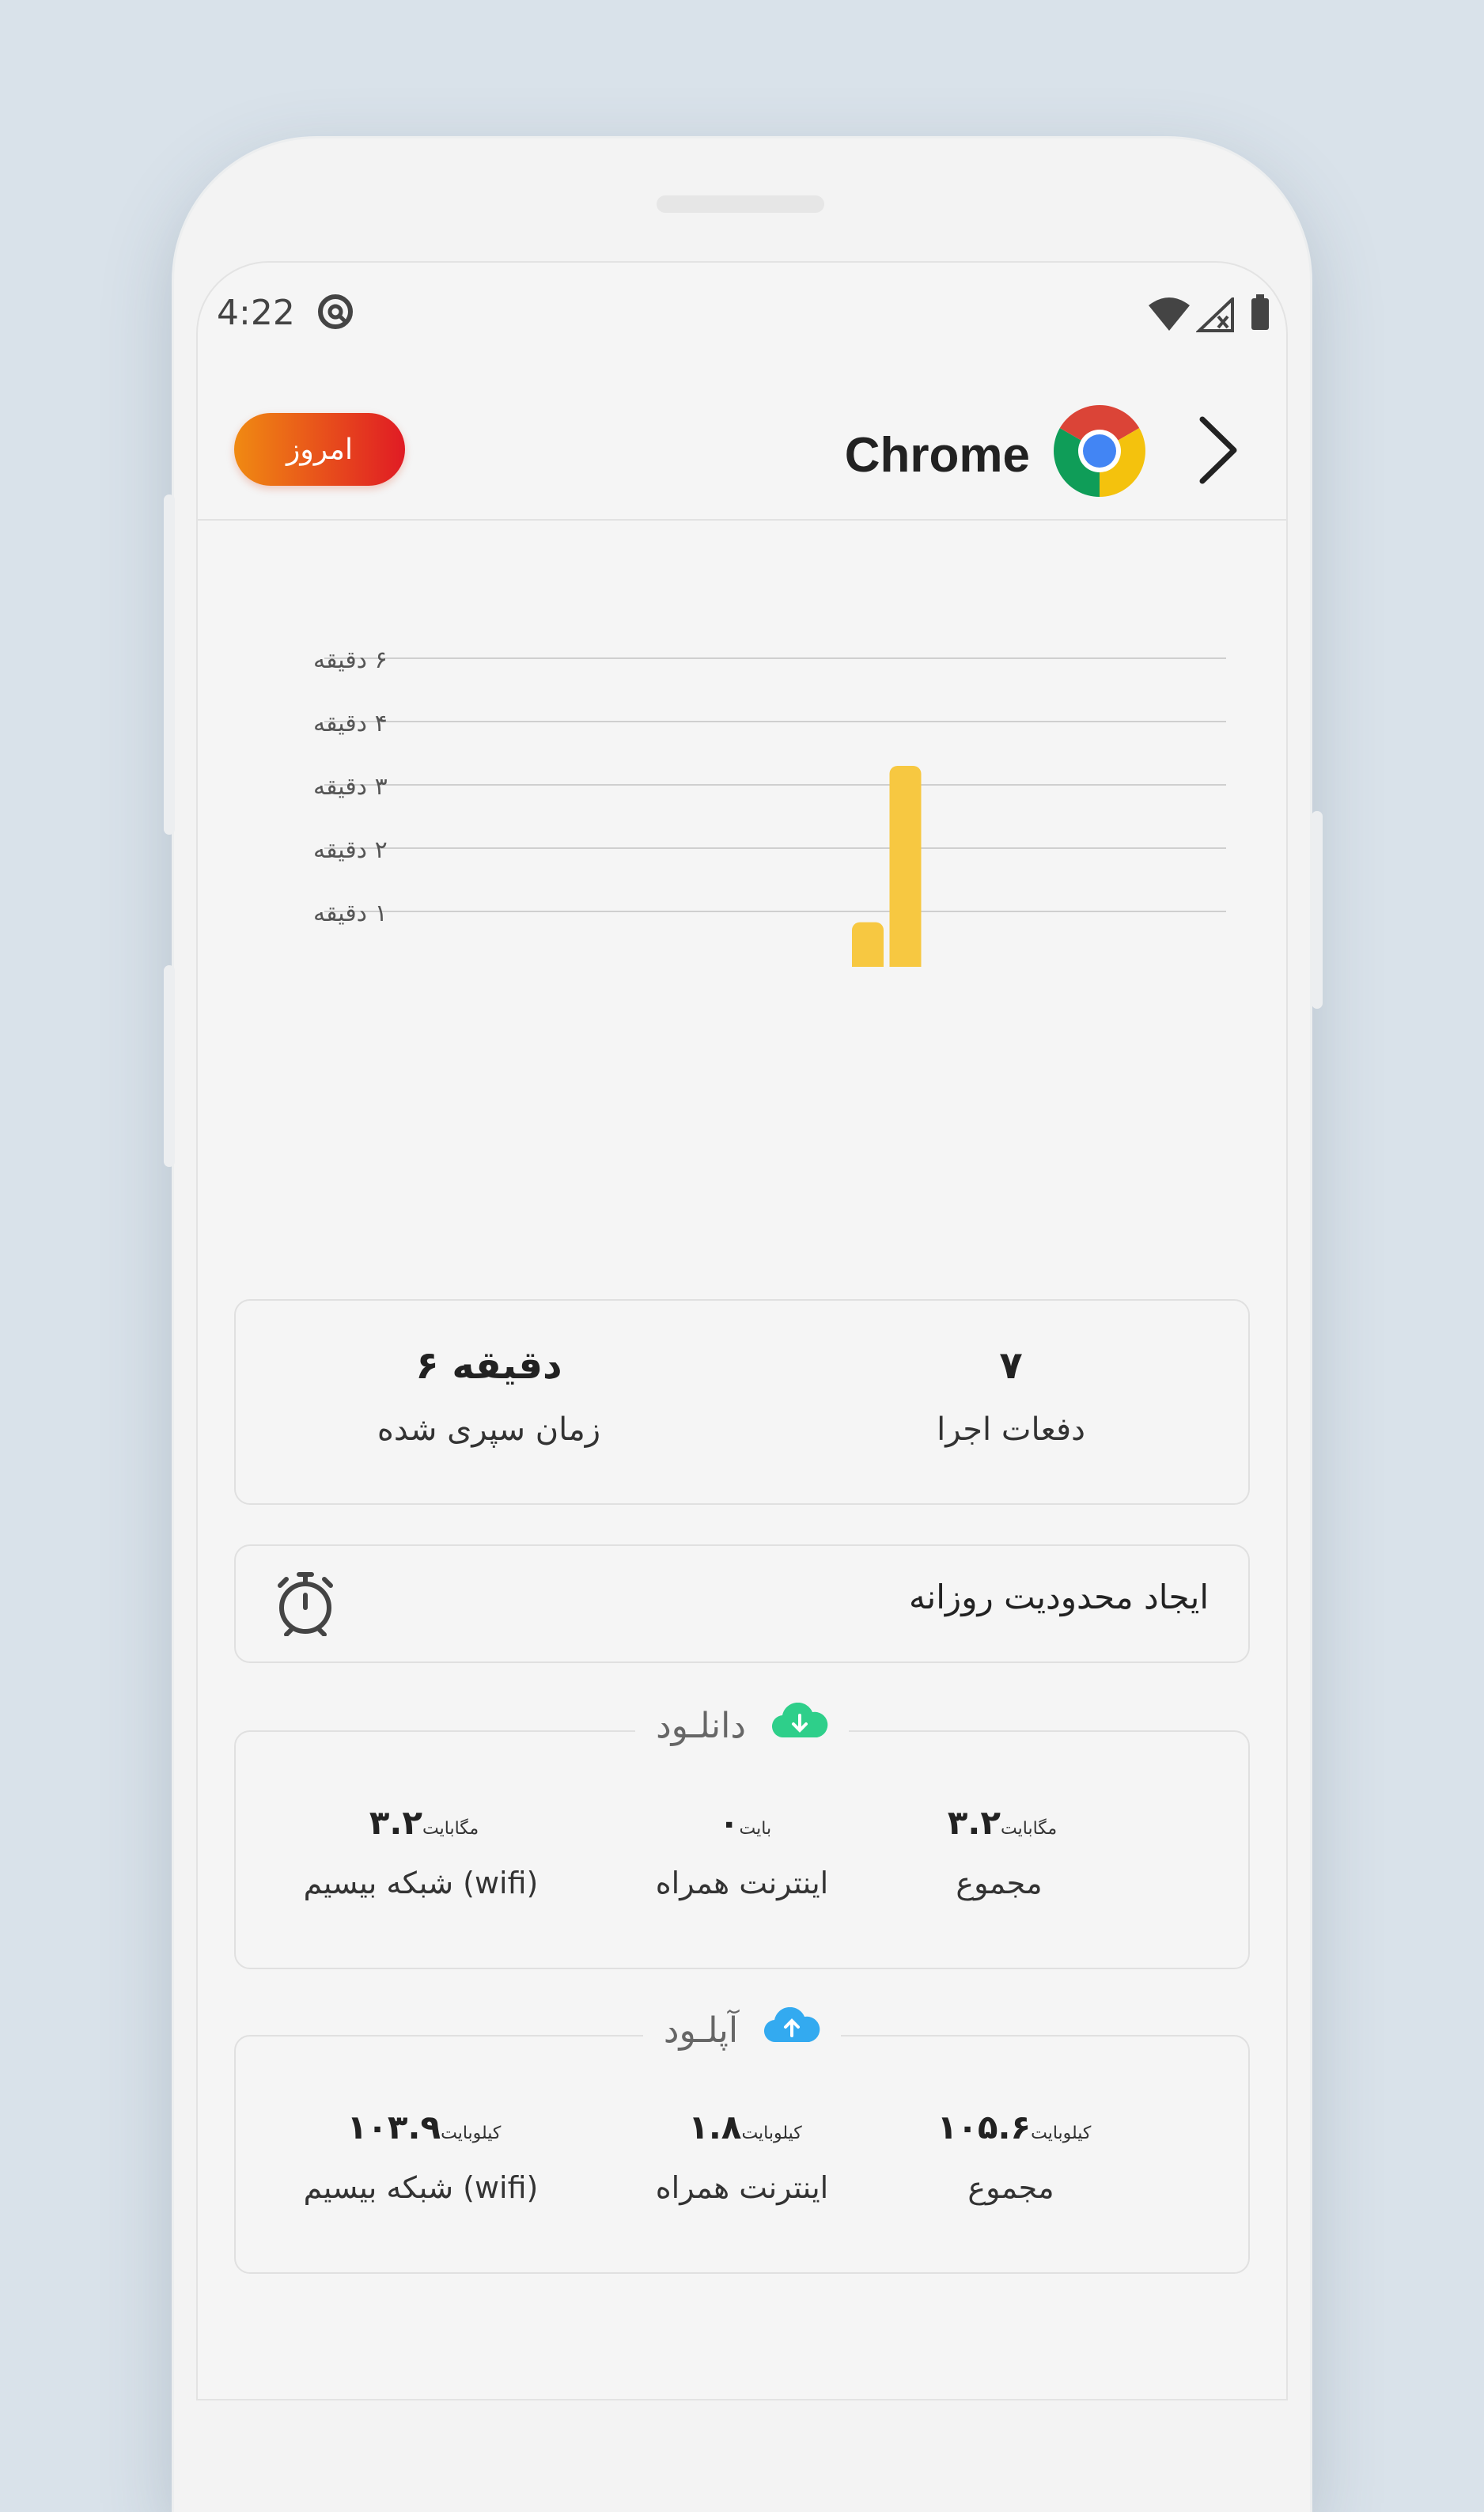 This screenshot has height=2512, width=1484. I want to click on download-total: مگابایت۳.۲ مجموع, so click(999, 1851).